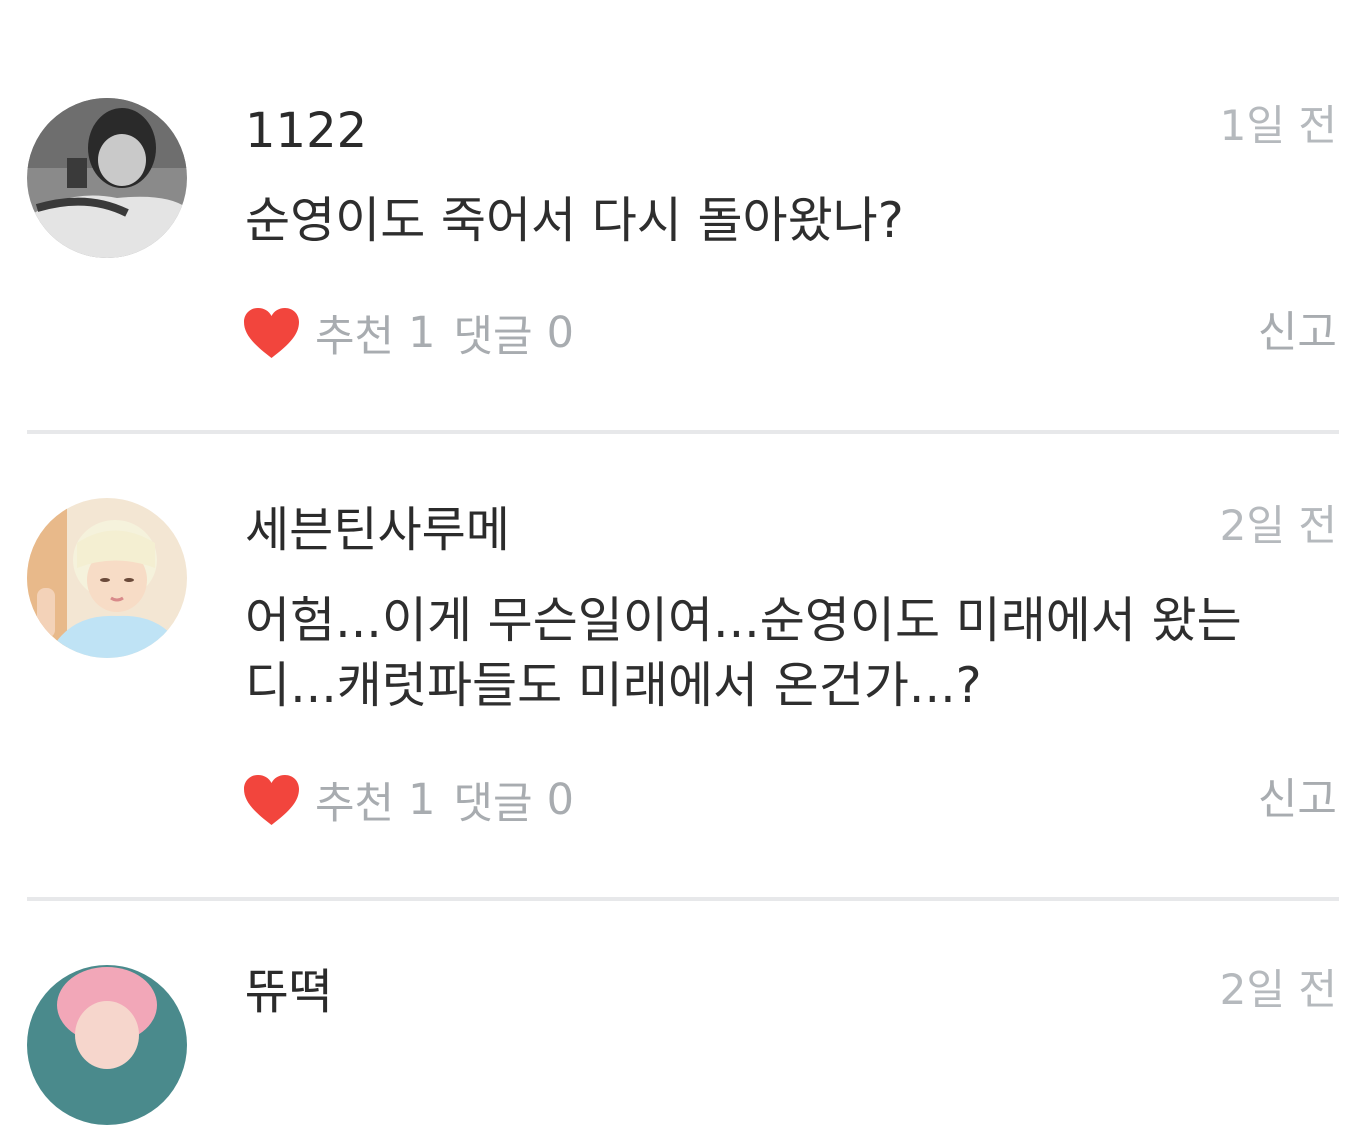 The image size is (1351, 1125). What do you see at coordinates (289, 992) in the screenshot?
I see `comment-username: 뜌뗙` at bounding box center [289, 992].